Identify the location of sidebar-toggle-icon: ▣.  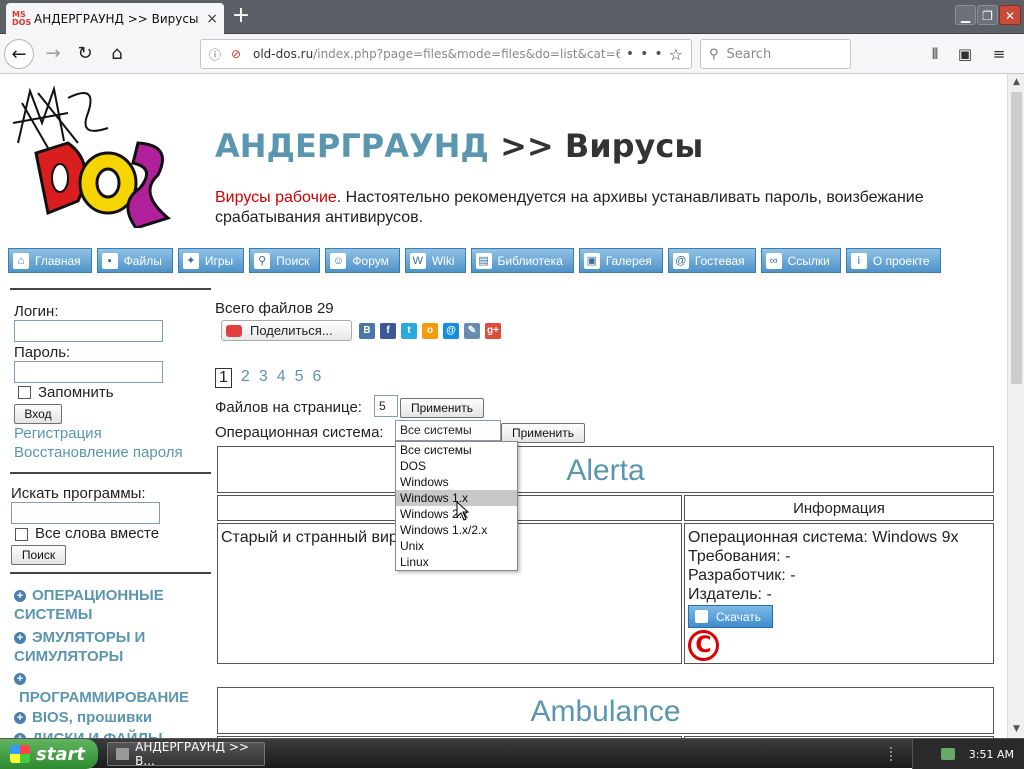
(965, 54).